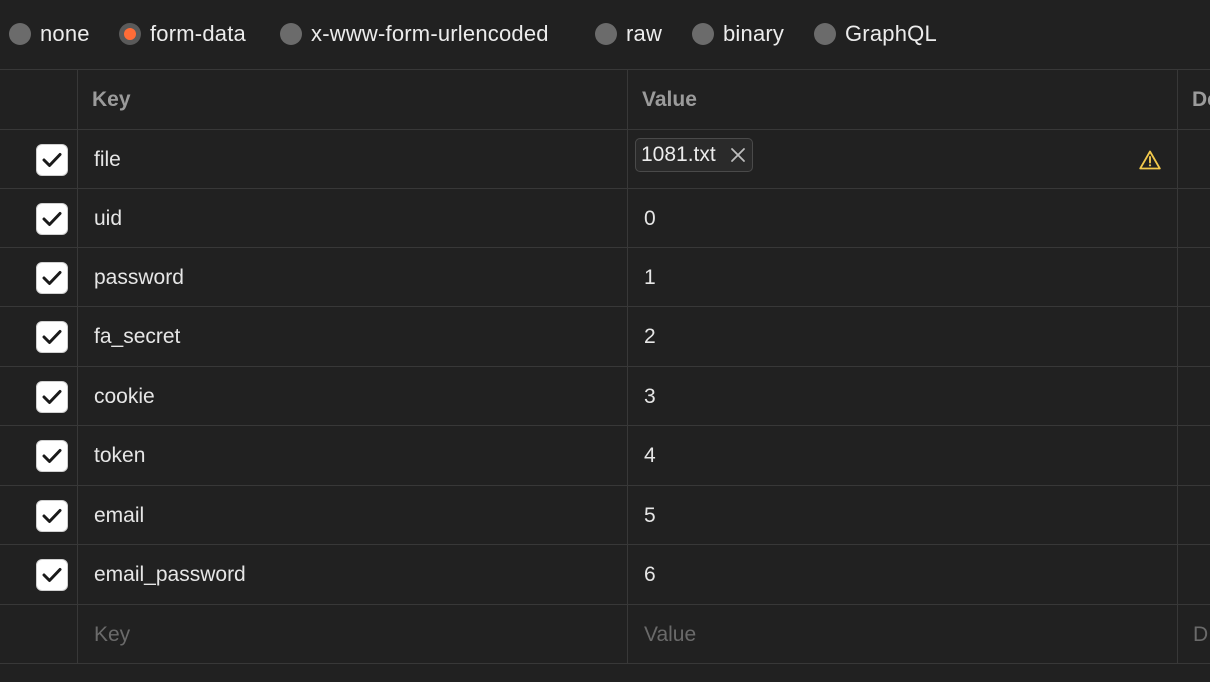 Image resolution: width=1210 pixels, height=682 pixels. I want to click on radio-raw: raw, so click(628, 34).